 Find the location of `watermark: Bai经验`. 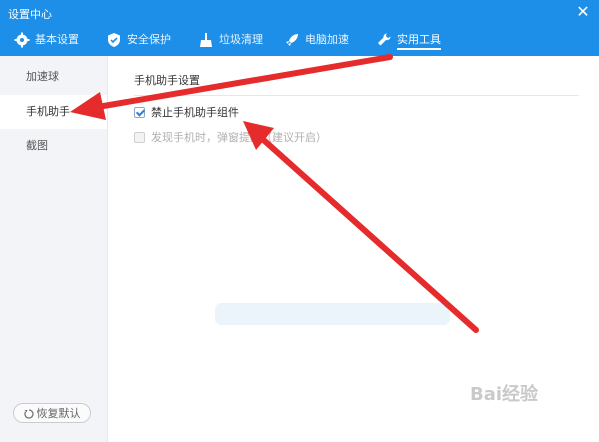

watermark: Bai经验 is located at coordinates (504, 394).